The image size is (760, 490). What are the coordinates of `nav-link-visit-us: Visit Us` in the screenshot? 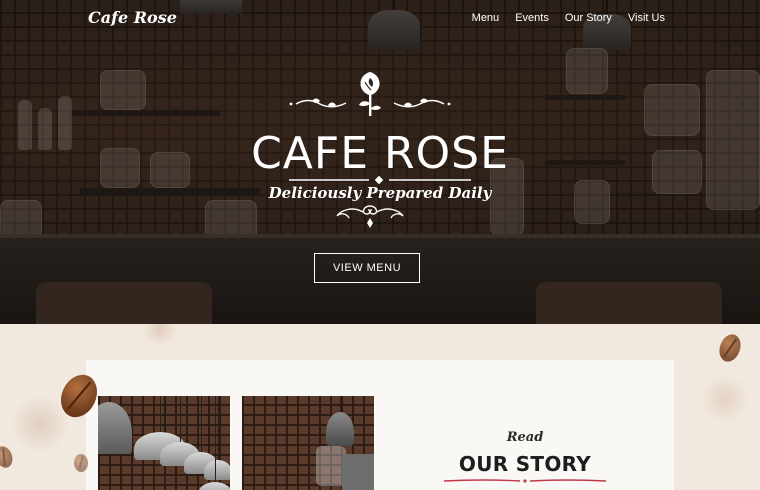 It's located at (646, 18).